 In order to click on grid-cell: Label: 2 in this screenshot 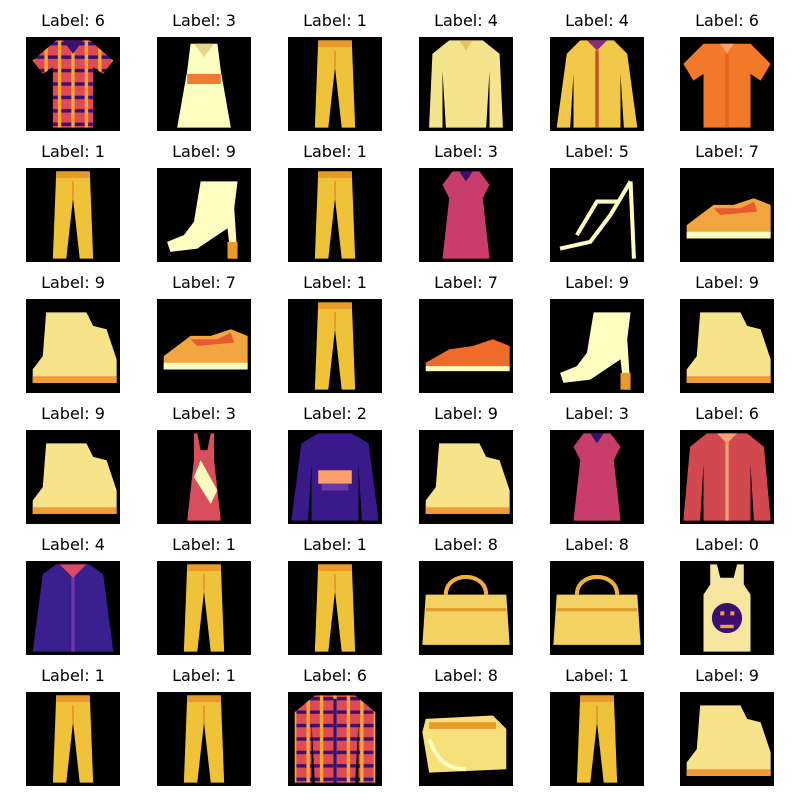, I will do `click(335, 463)`.